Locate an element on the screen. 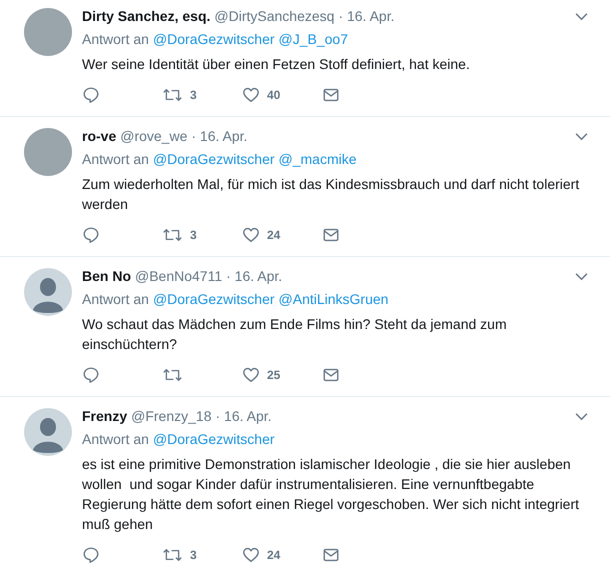 The image size is (610, 570). like-count: 40 is located at coordinates (273, 95).